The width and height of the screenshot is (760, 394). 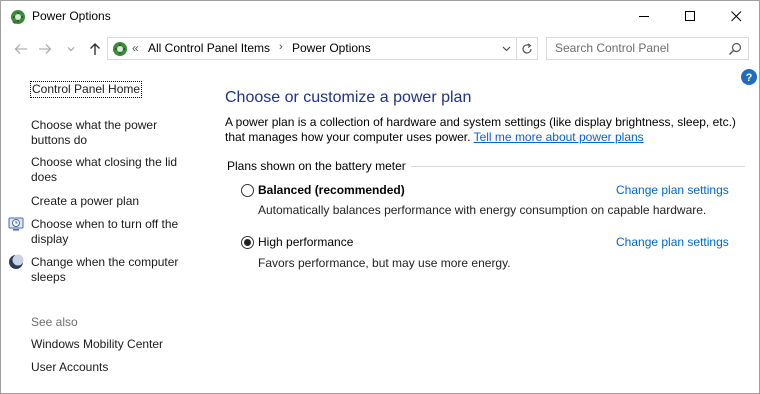 What do you see at coordinates (71, 16) in the screenshot?
I see `window-title: Power Options` at bounding box center [71, 16].